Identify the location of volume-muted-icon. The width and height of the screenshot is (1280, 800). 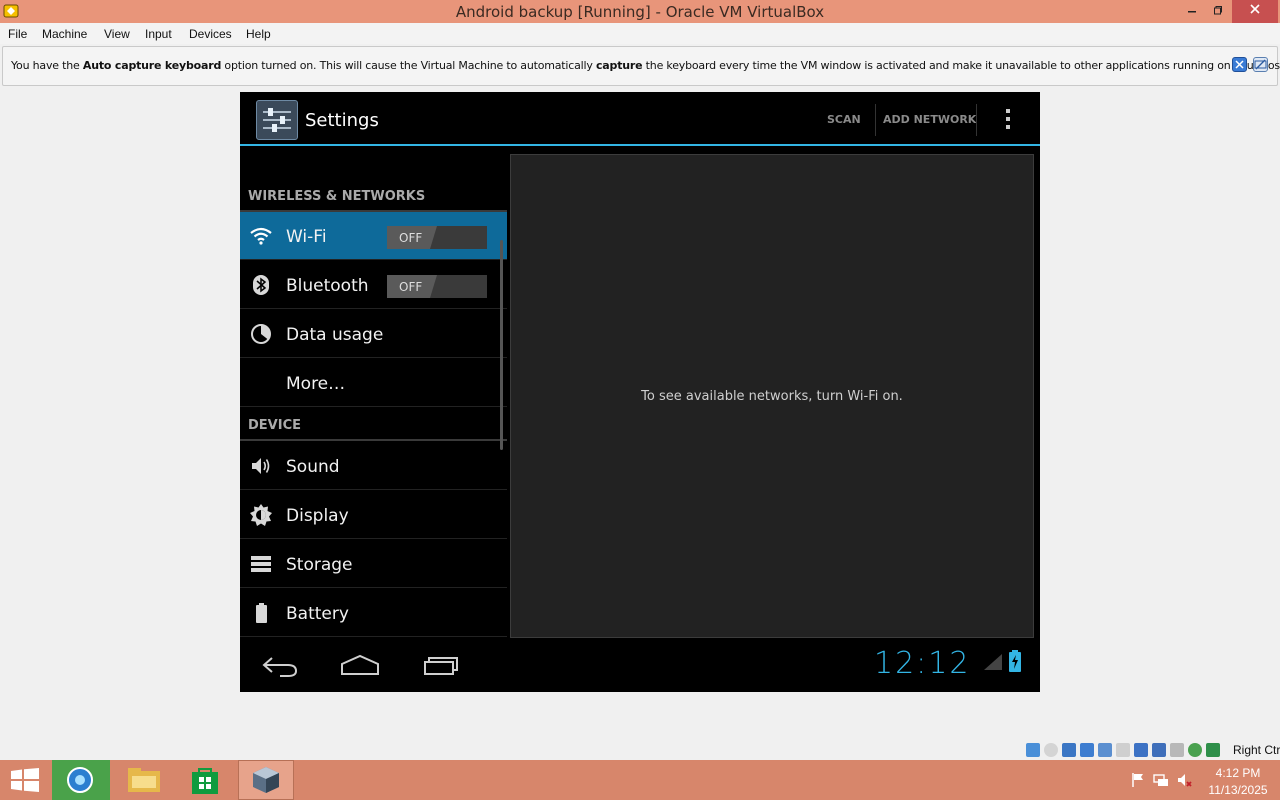
(1185, 780).